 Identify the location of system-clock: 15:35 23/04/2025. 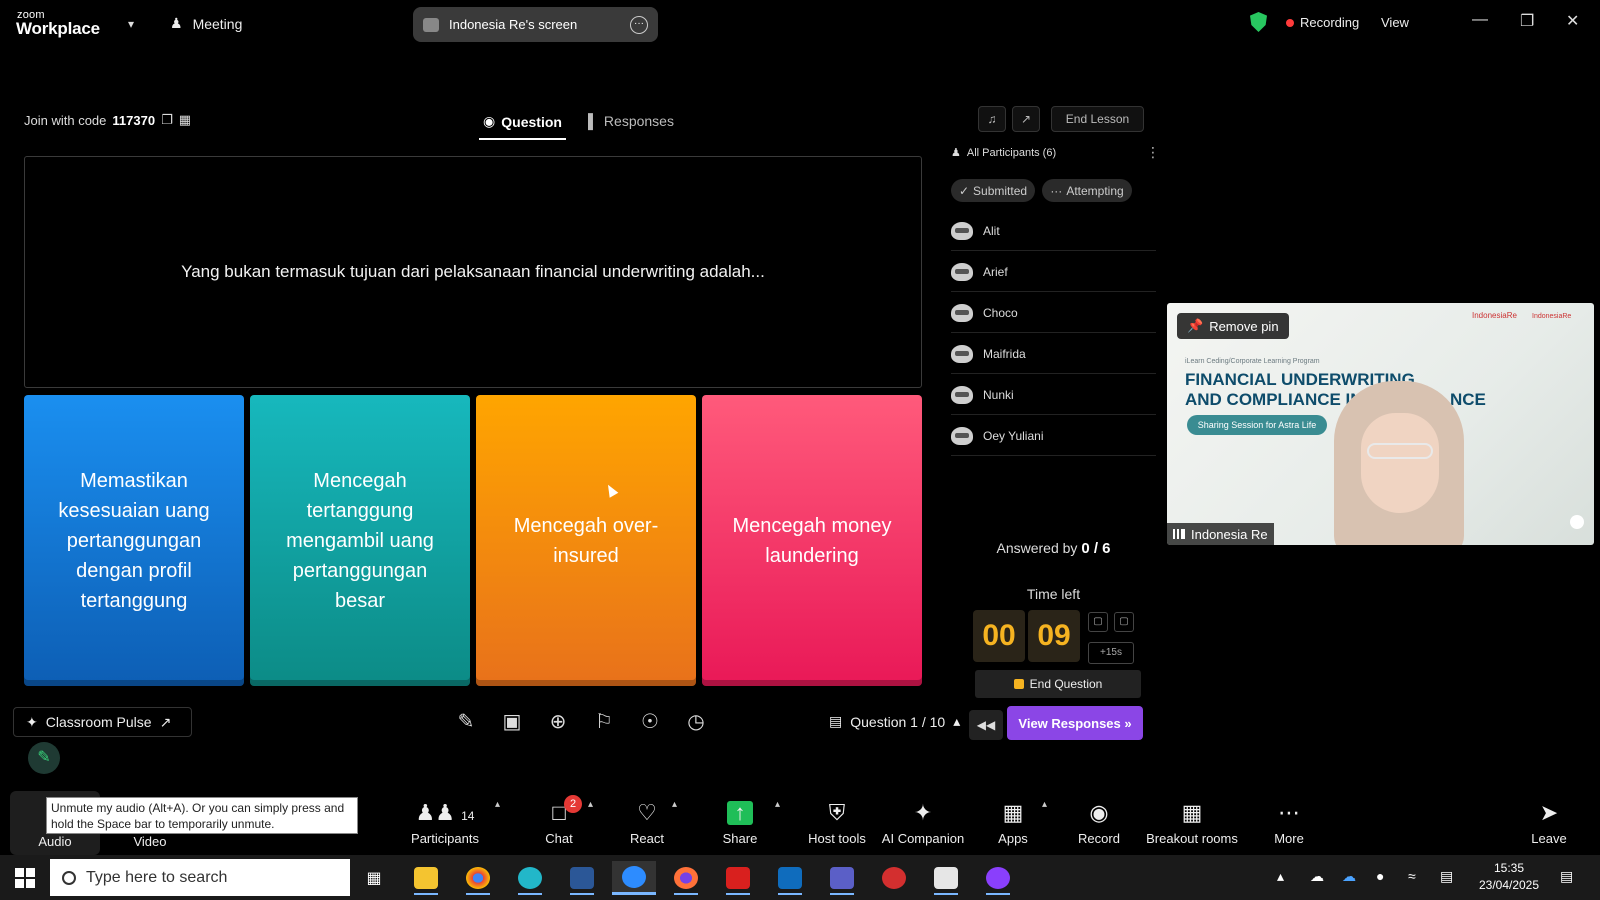
(1509, 877).